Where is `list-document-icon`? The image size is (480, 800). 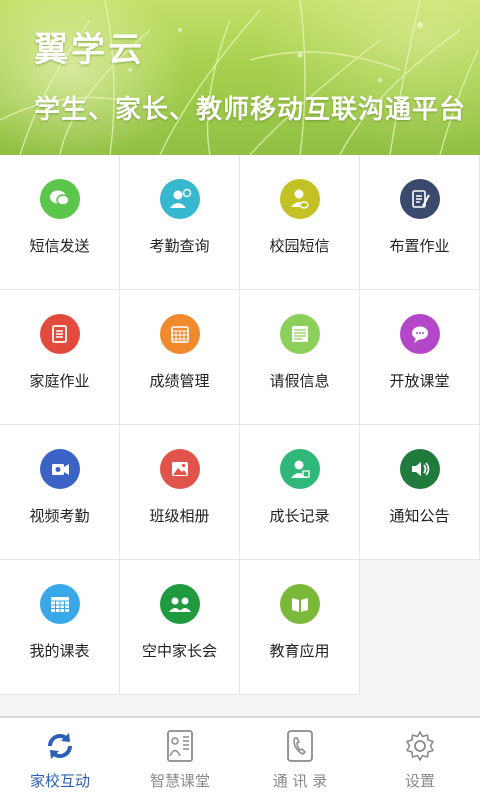
list-document-icon is located at coordinates (60, 334).